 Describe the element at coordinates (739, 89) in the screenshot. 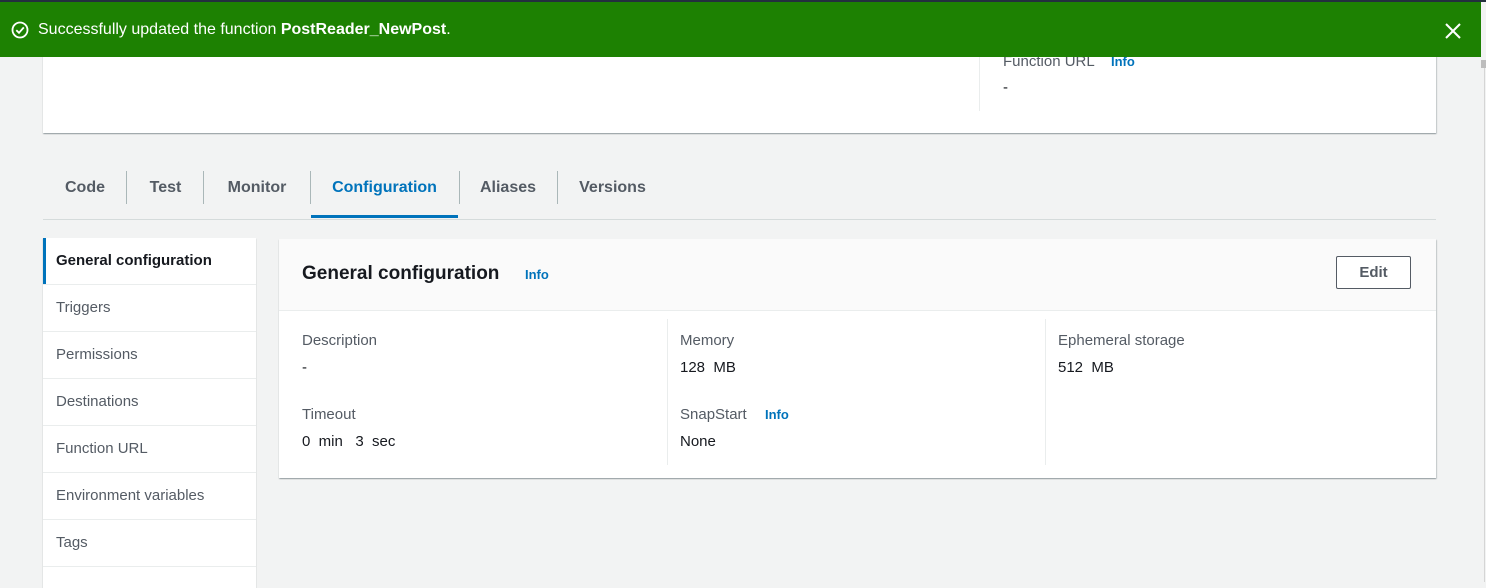

I see `function-overview-panel: Function URL Info -` at that location.